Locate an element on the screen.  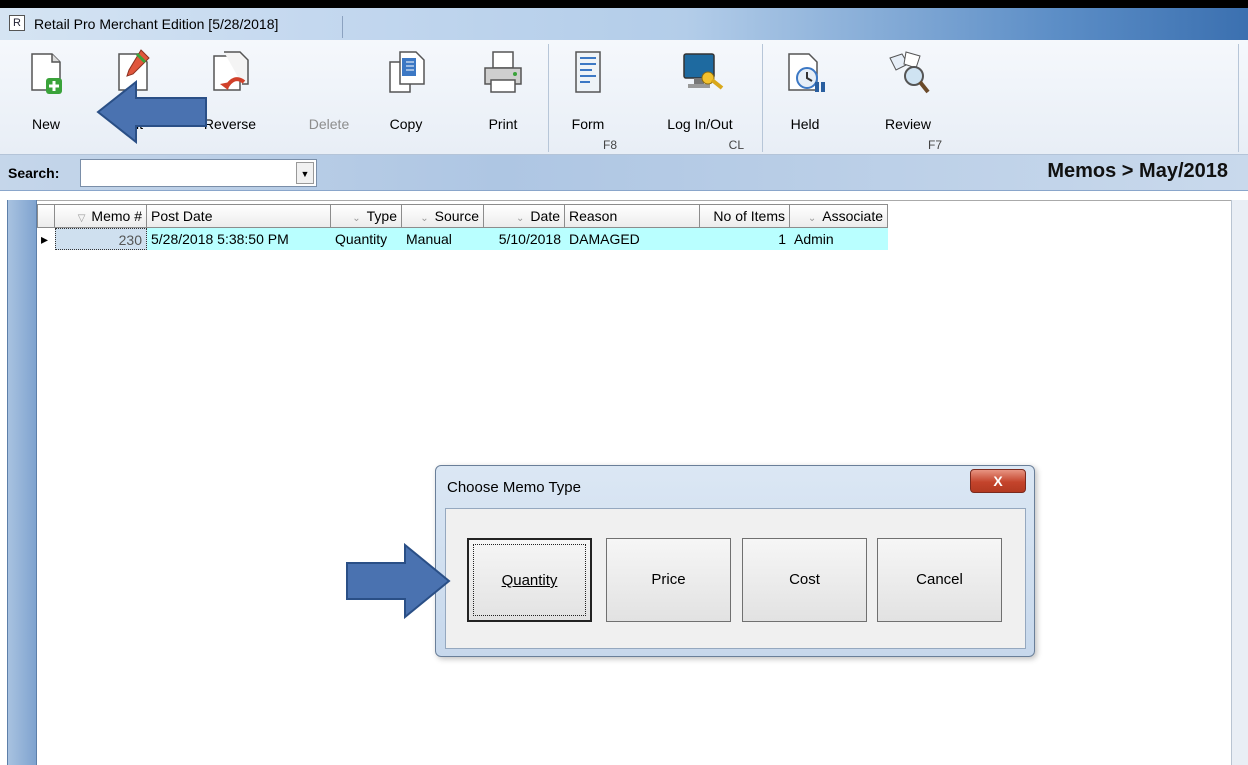
price-label: Price is located at coordinates (668, 579).